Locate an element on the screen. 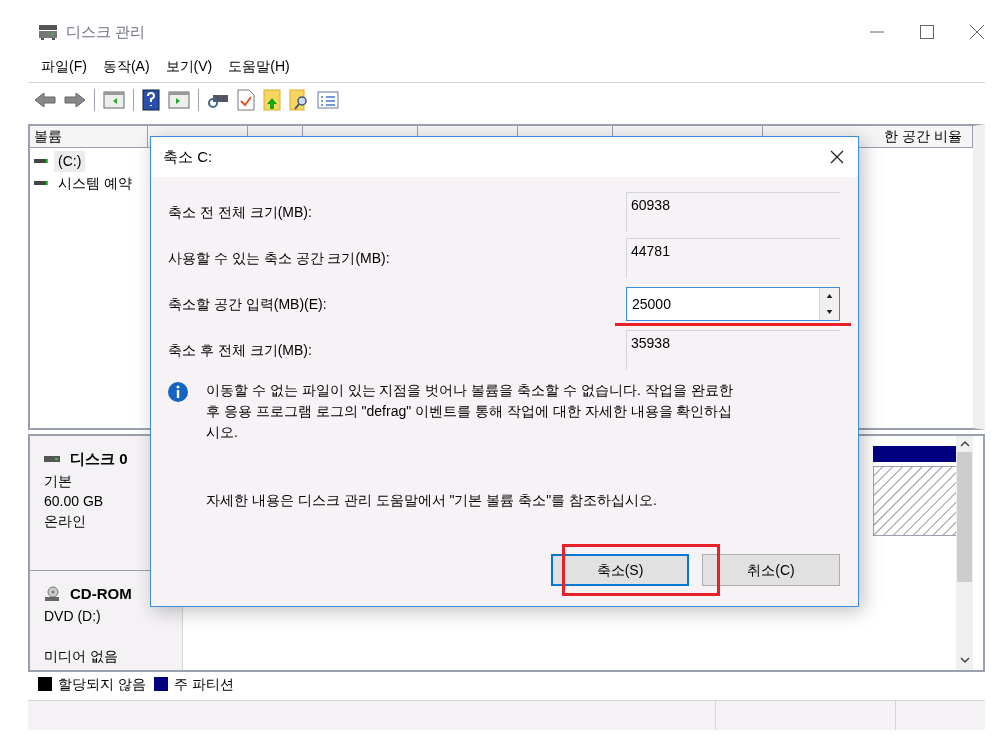 The height and width of the screenshot is (750, 1004). scroll-down-icon is located at coordinates (964, 660).